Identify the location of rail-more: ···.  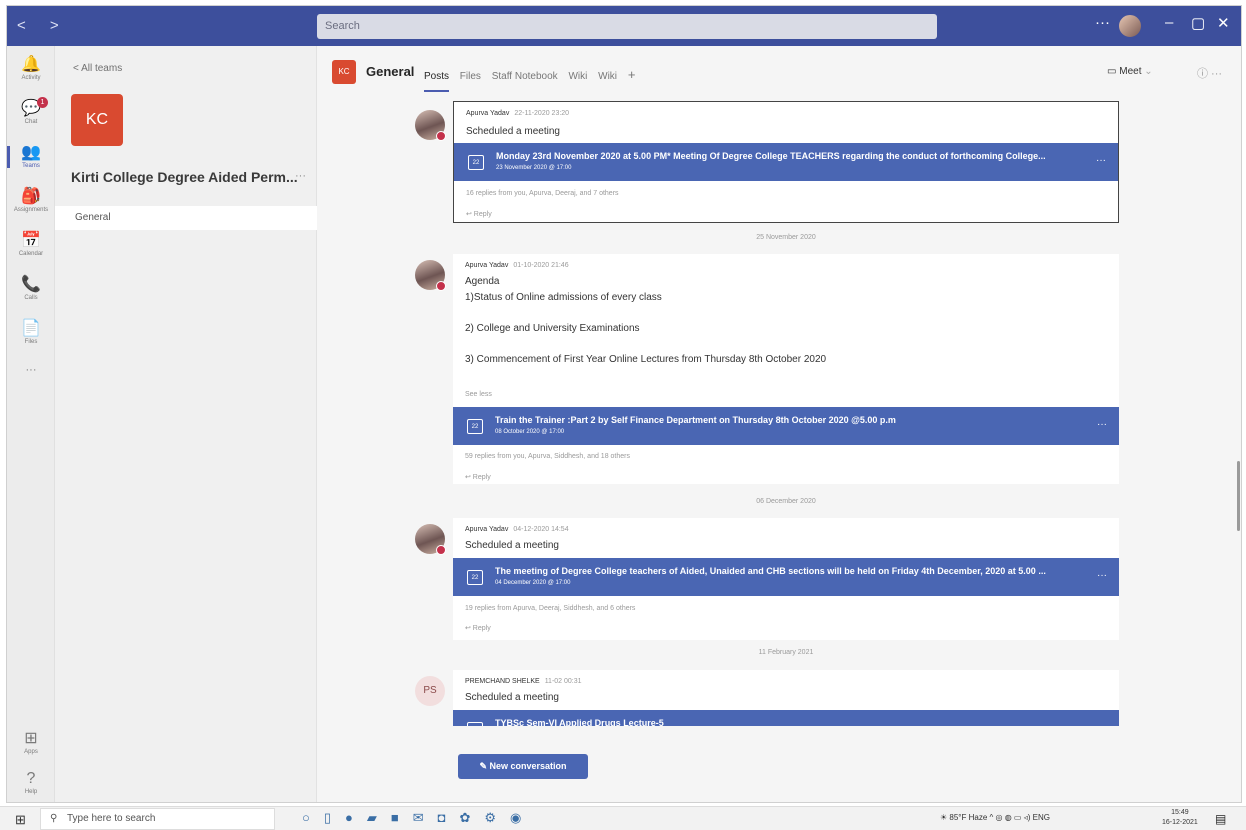
(31, 370).